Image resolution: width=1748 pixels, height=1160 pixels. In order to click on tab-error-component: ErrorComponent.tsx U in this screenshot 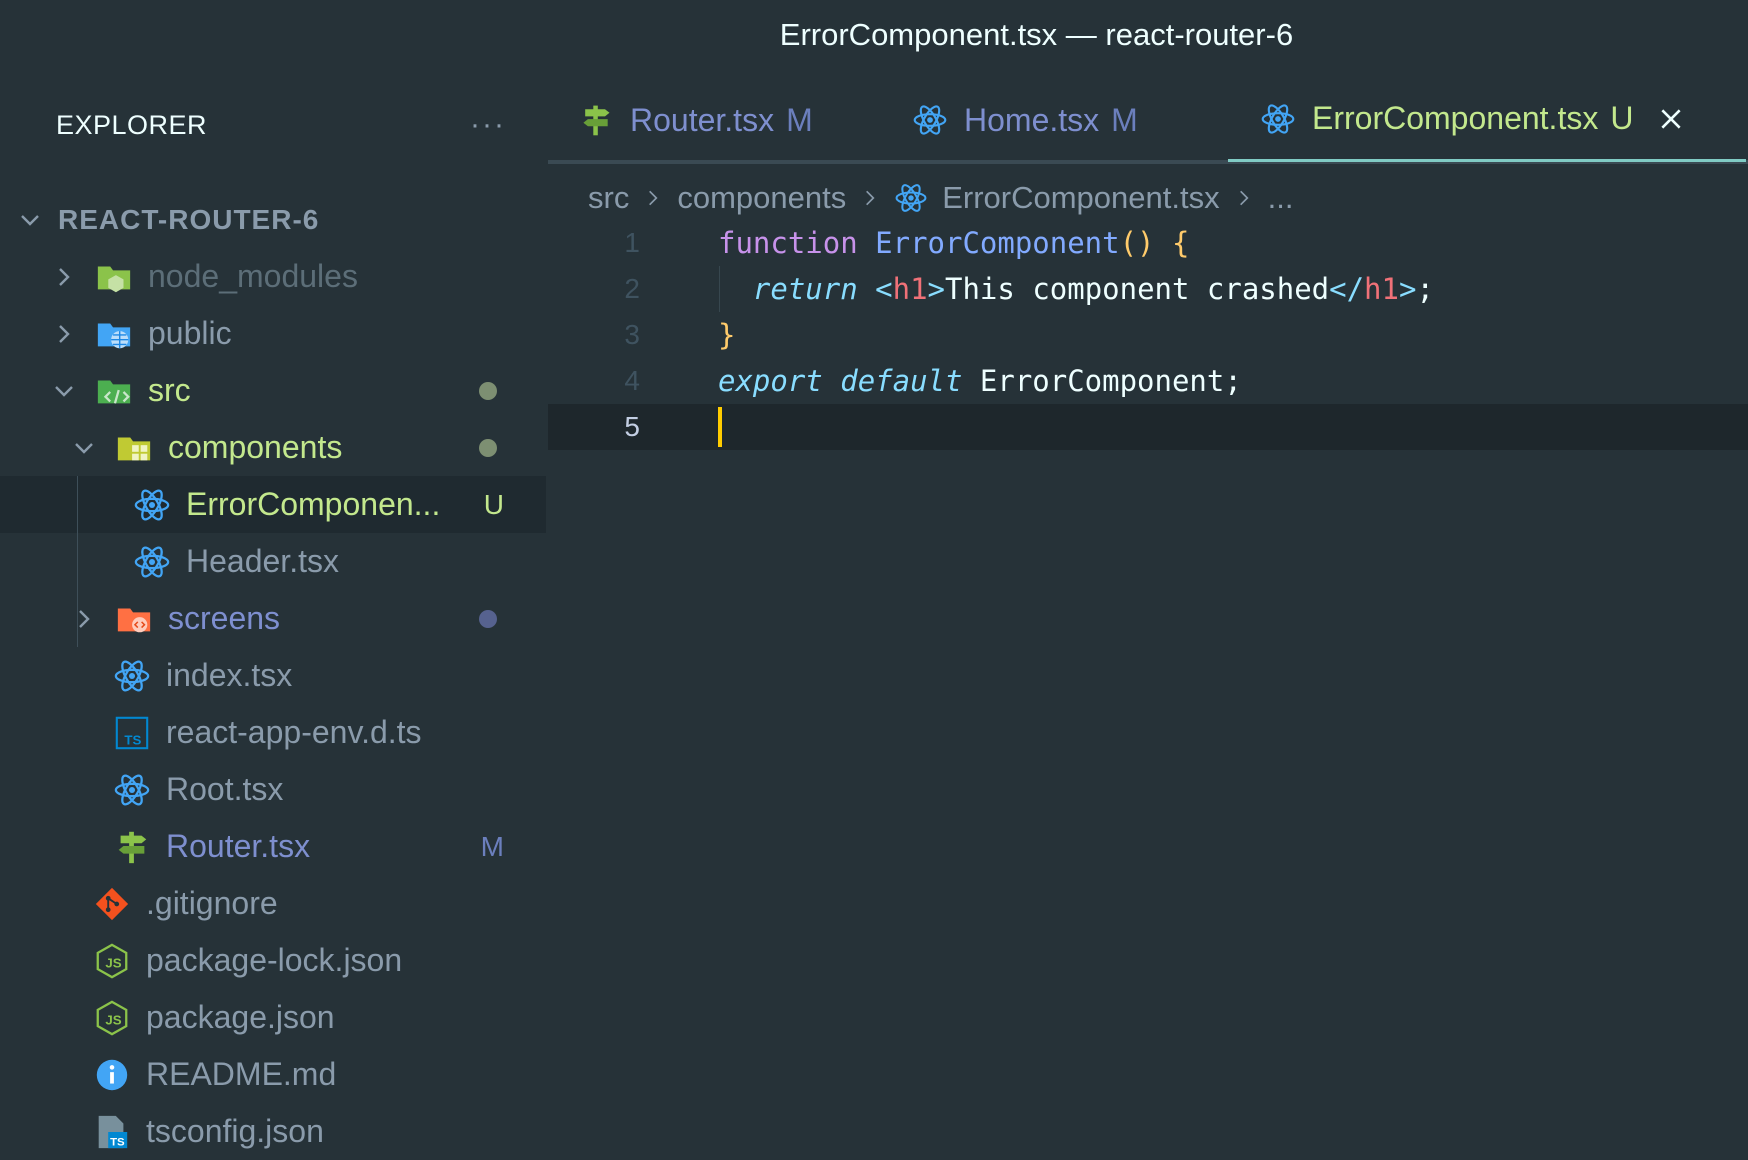, I will do `click(1487, 120)`.